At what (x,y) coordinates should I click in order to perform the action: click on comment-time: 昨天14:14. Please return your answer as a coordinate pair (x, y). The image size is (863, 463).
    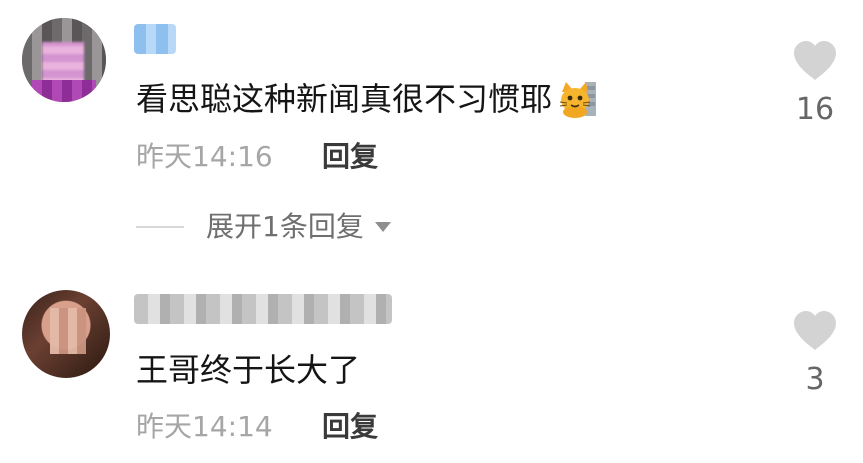
    Looking at the image, I should click on (204, 426).